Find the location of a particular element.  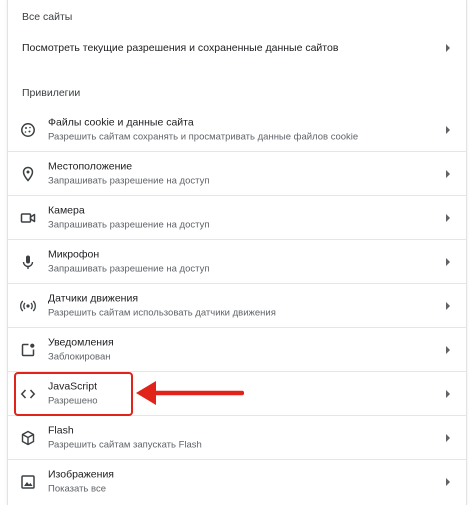

settings-row-notifications: Уведомления Заблокирован is located at coordinates (237, 349).